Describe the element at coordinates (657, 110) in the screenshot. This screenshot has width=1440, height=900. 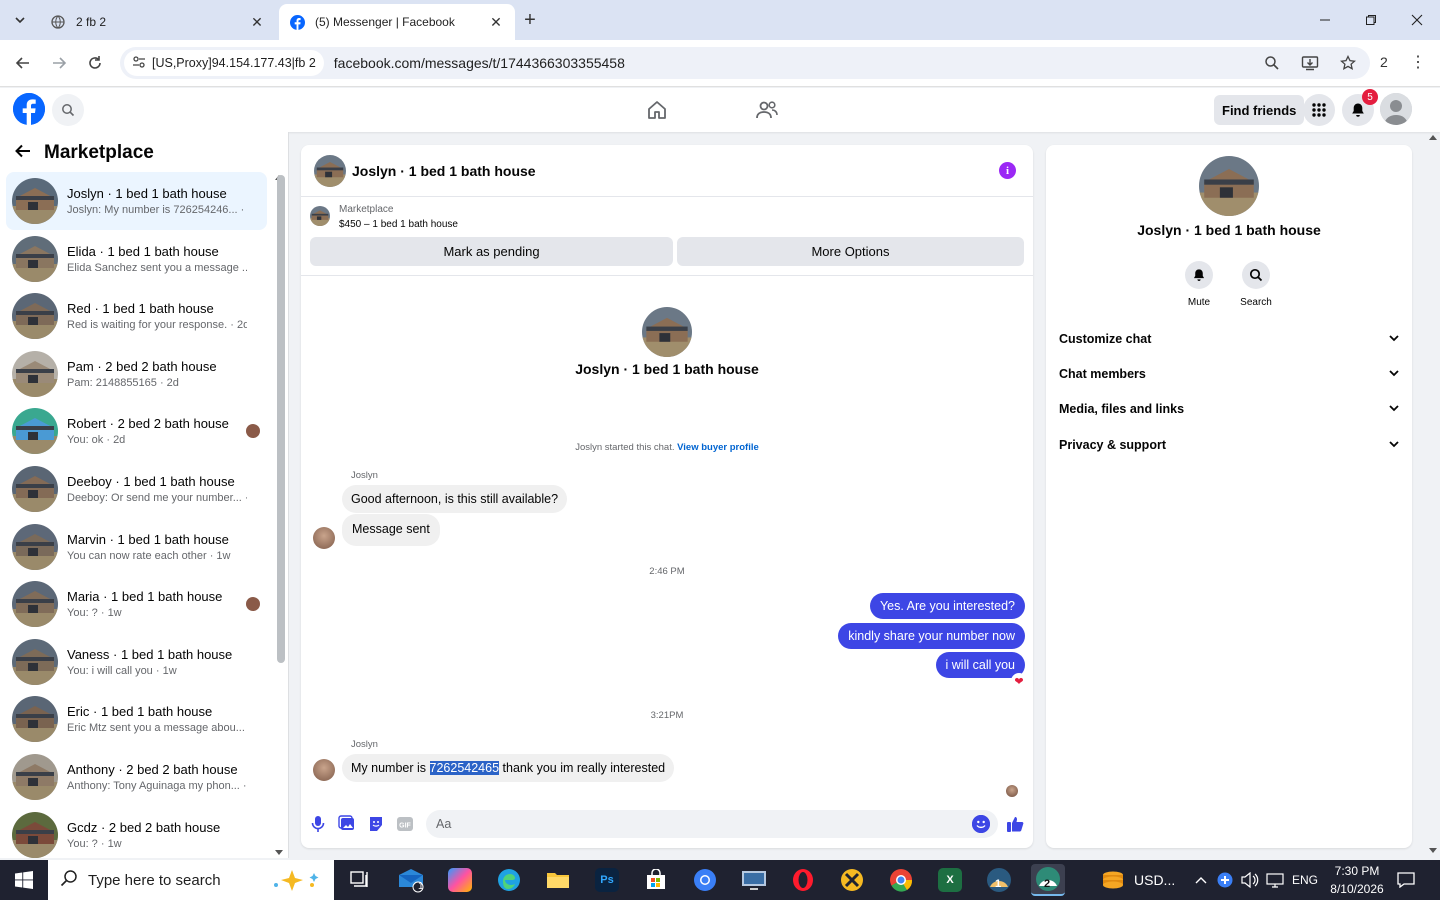
I see `home-nav-button` at that location.